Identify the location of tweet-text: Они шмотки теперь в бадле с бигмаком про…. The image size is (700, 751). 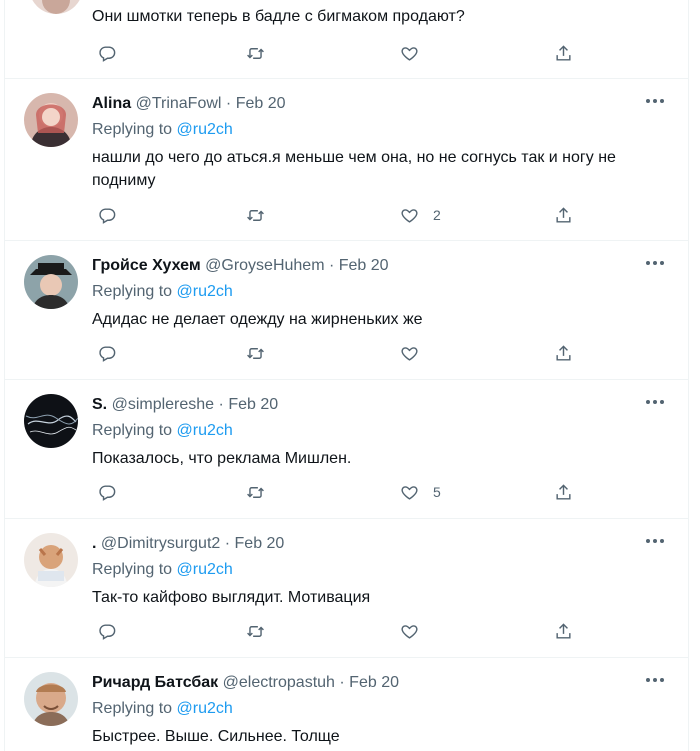
(278, 16).